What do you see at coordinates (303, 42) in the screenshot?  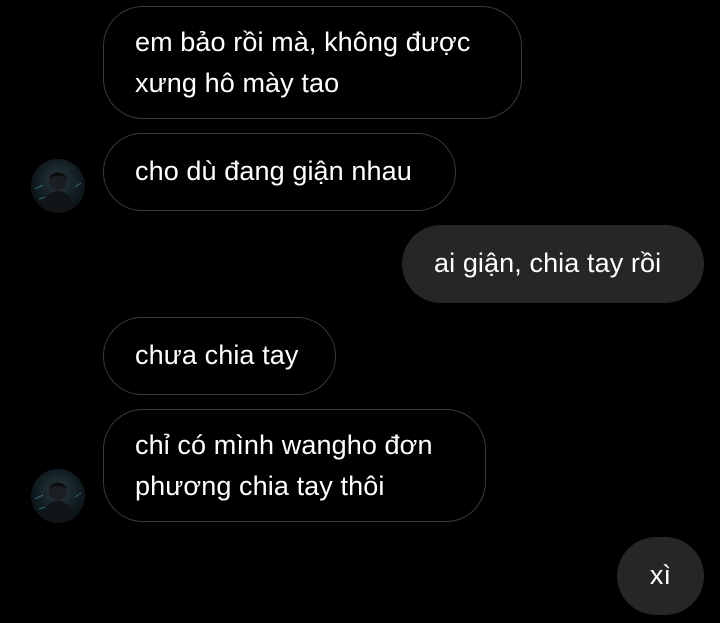 I see `message-text-line: em bảo rồi mà, không được` at bounding box center [303, 42].